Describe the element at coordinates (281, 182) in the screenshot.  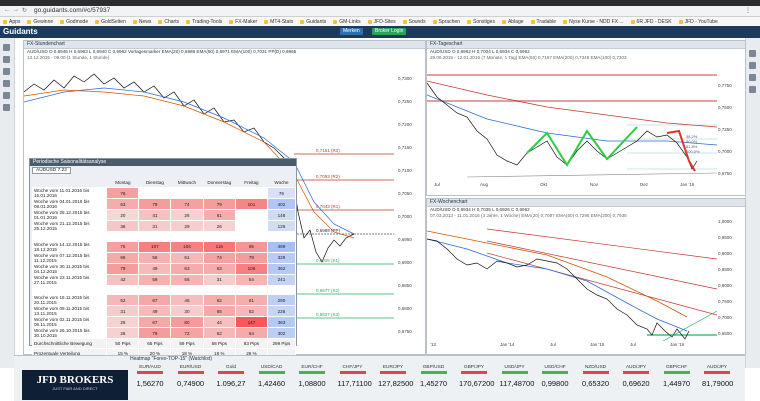
I see `column-header: Woche` at that location.